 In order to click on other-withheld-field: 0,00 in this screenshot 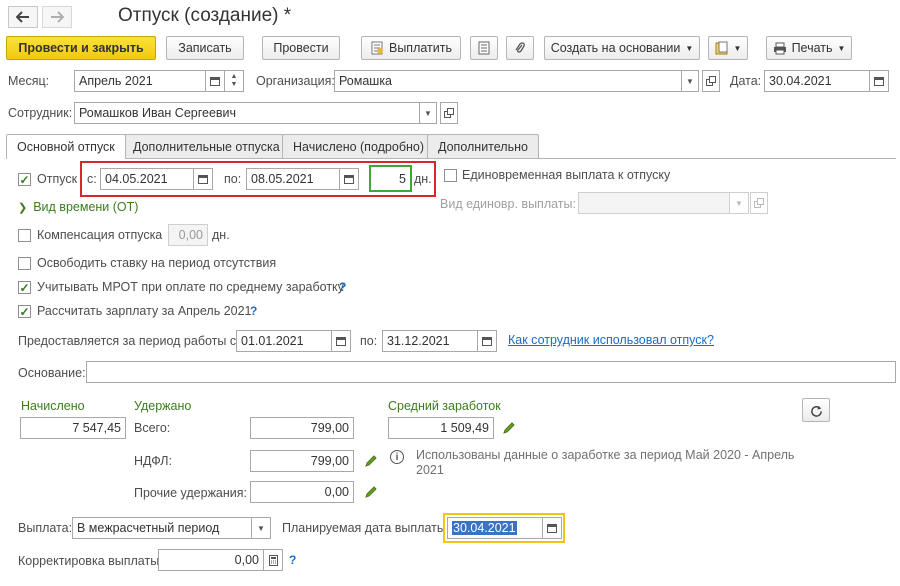, I will do `click(302, 492)`.